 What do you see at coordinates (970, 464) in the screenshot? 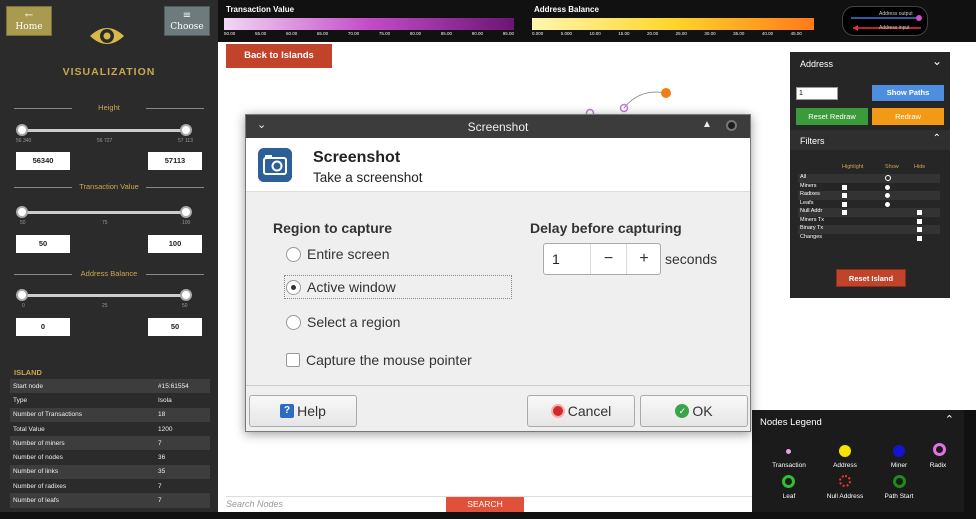
I see `right-edge` at bounding box center [970, 464].